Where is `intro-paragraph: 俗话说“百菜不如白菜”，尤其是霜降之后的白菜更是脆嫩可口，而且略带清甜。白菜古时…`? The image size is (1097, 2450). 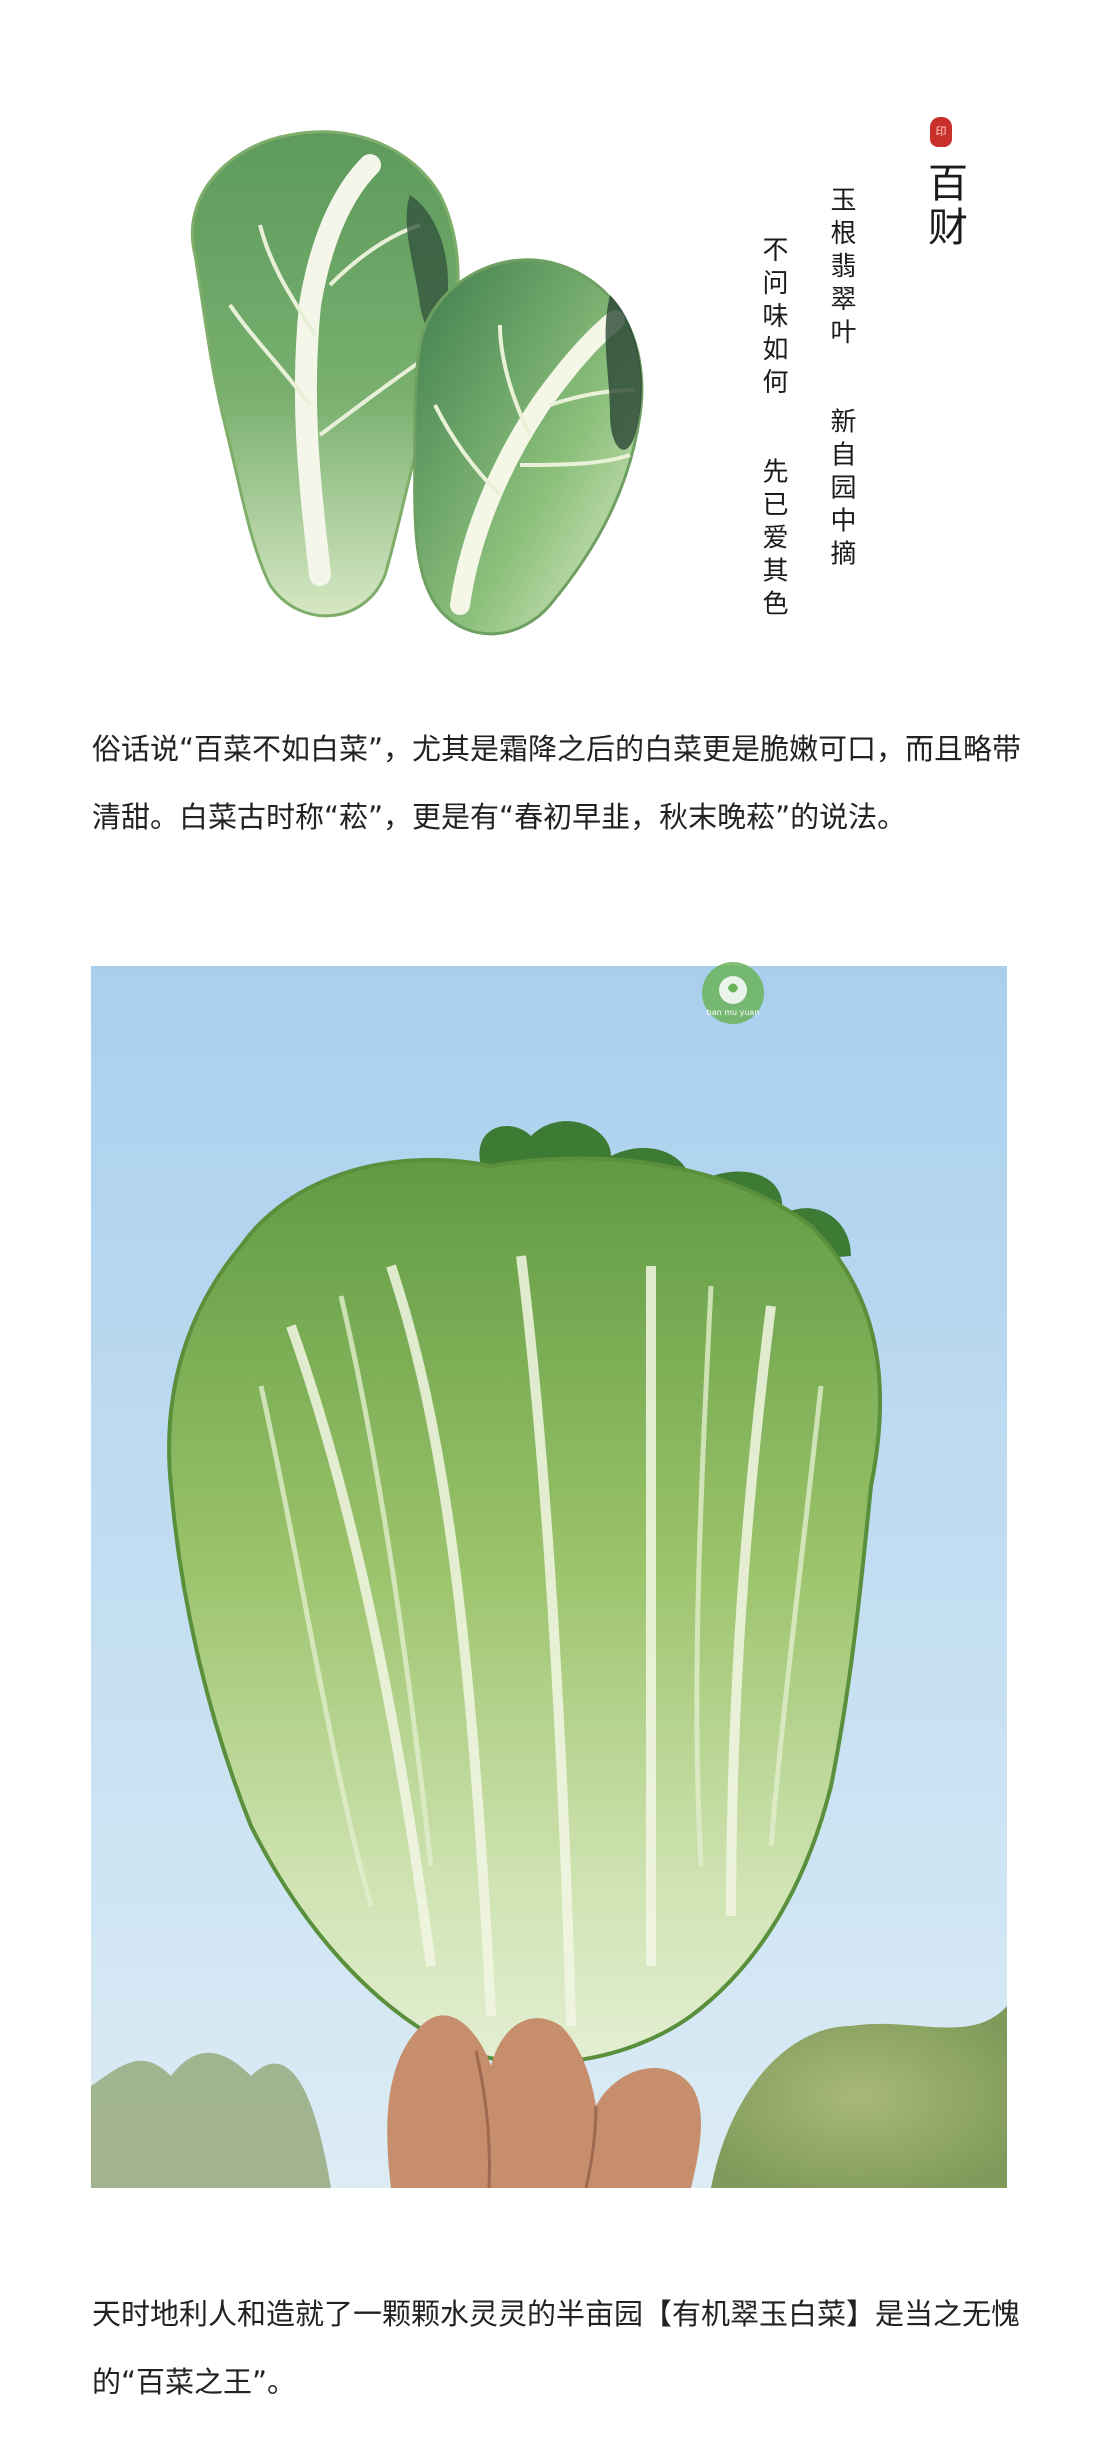
intro-paragraph: 俗话说“百菜不如白菜”，尤其是霜降之后的白菜更是脆嫩可口，而且略带清甜。白菜古时… is located at coordinates (557, 783).